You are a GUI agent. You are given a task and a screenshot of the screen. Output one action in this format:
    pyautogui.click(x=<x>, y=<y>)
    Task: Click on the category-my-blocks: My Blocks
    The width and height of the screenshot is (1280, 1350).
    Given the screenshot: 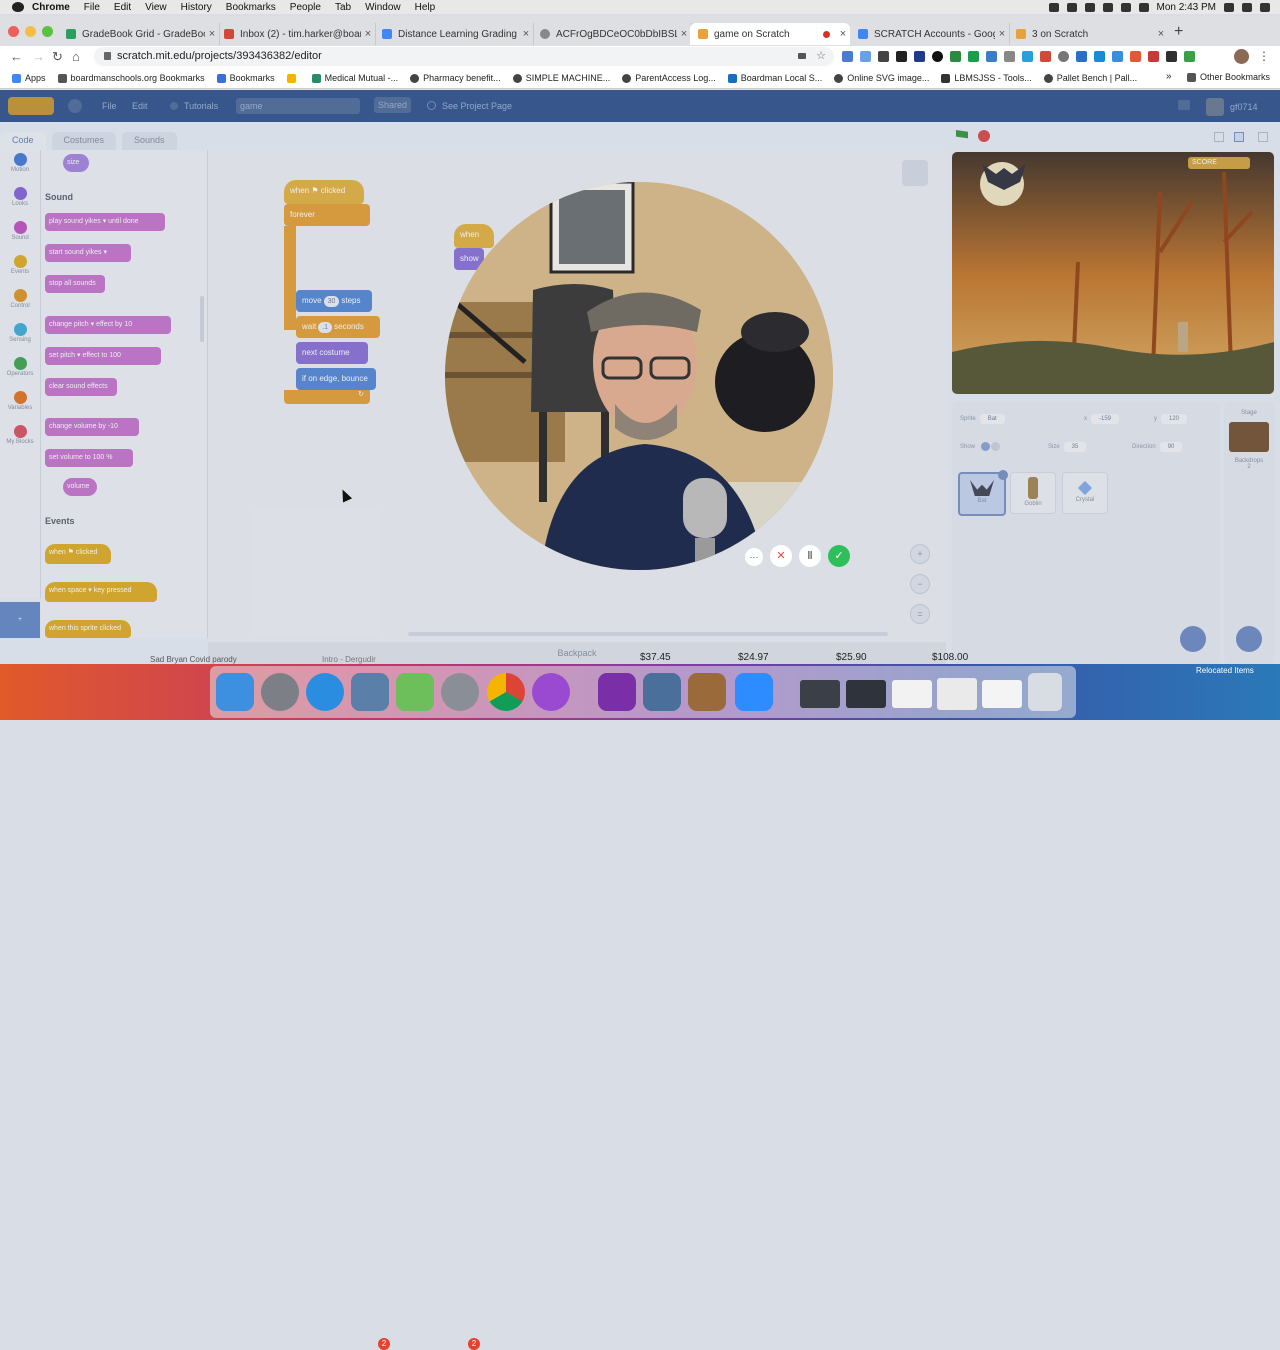 What is the action you would take?
    pyautogui.click(x=20, y=440)
    